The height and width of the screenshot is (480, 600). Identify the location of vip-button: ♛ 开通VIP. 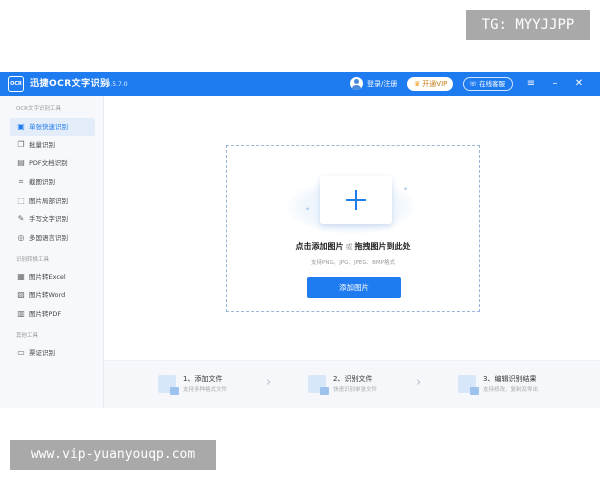
(430, 84).